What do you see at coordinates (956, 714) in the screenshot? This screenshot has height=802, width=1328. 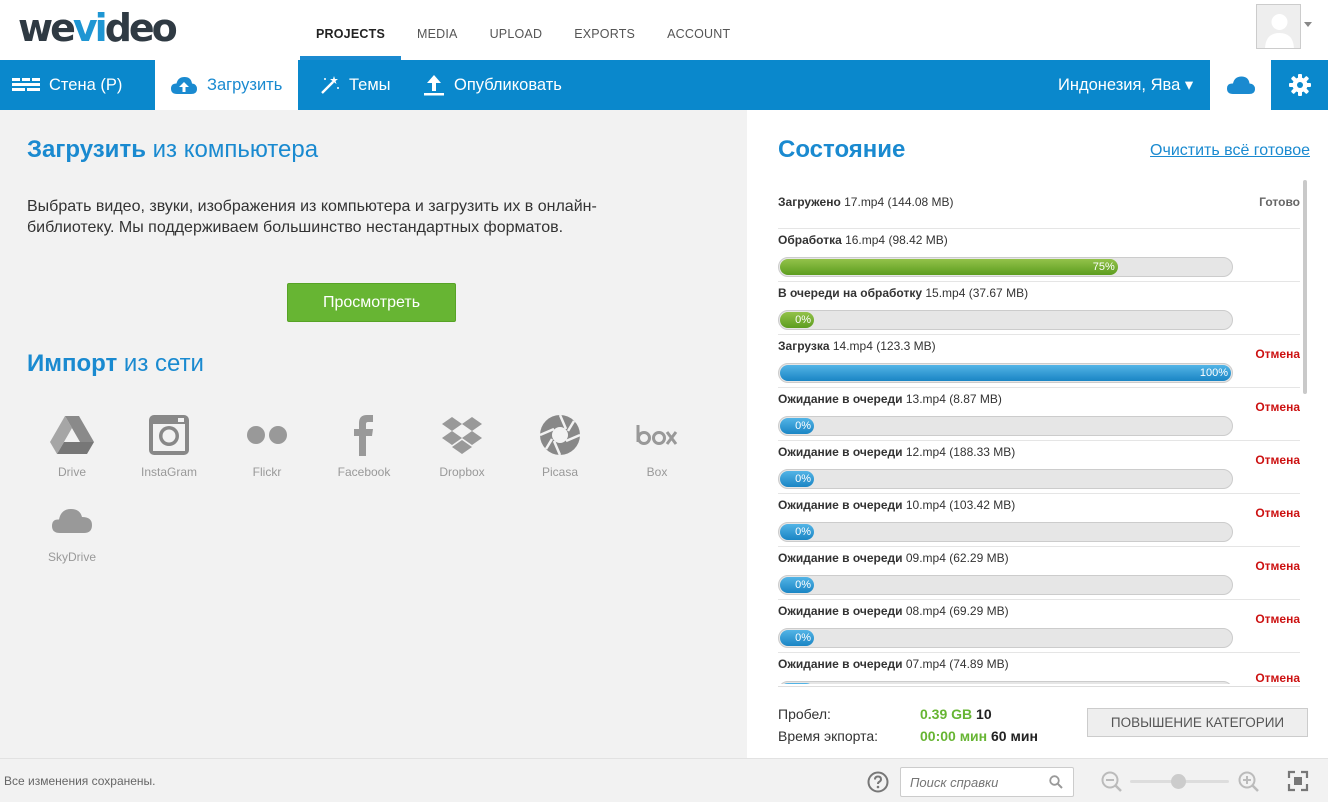 I see `space-value: 0.39 GB 10` at bounding box center [956, 714].